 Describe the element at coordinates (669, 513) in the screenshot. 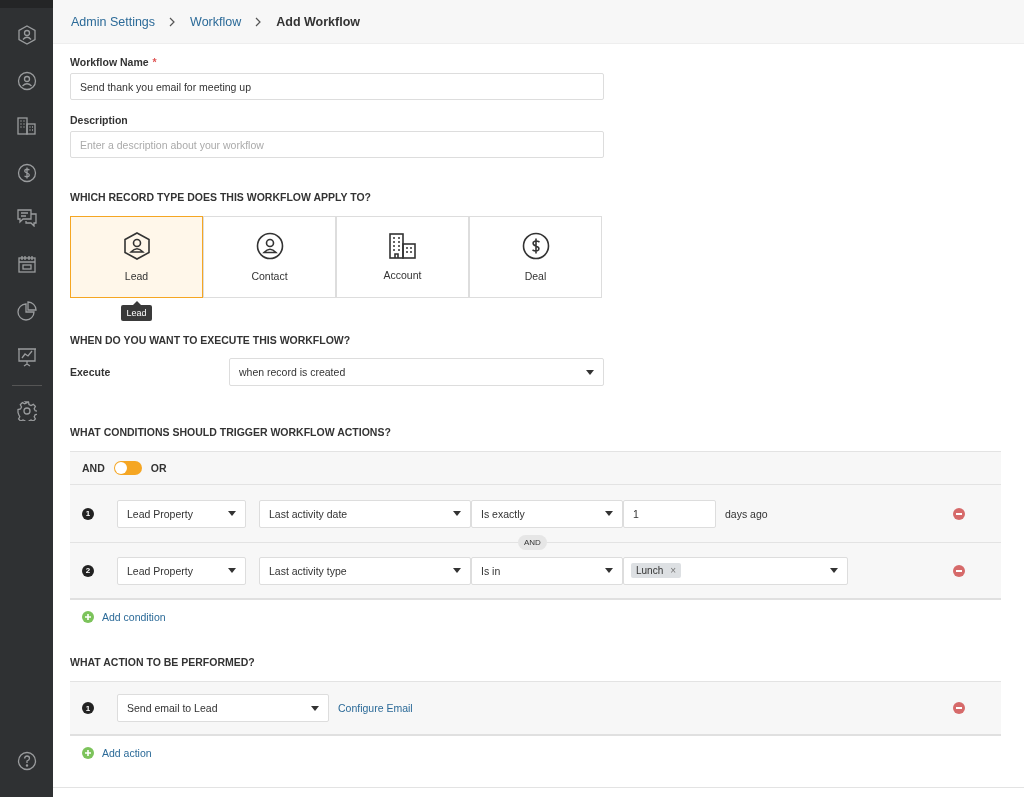

I see `value-field: 1` at that location.